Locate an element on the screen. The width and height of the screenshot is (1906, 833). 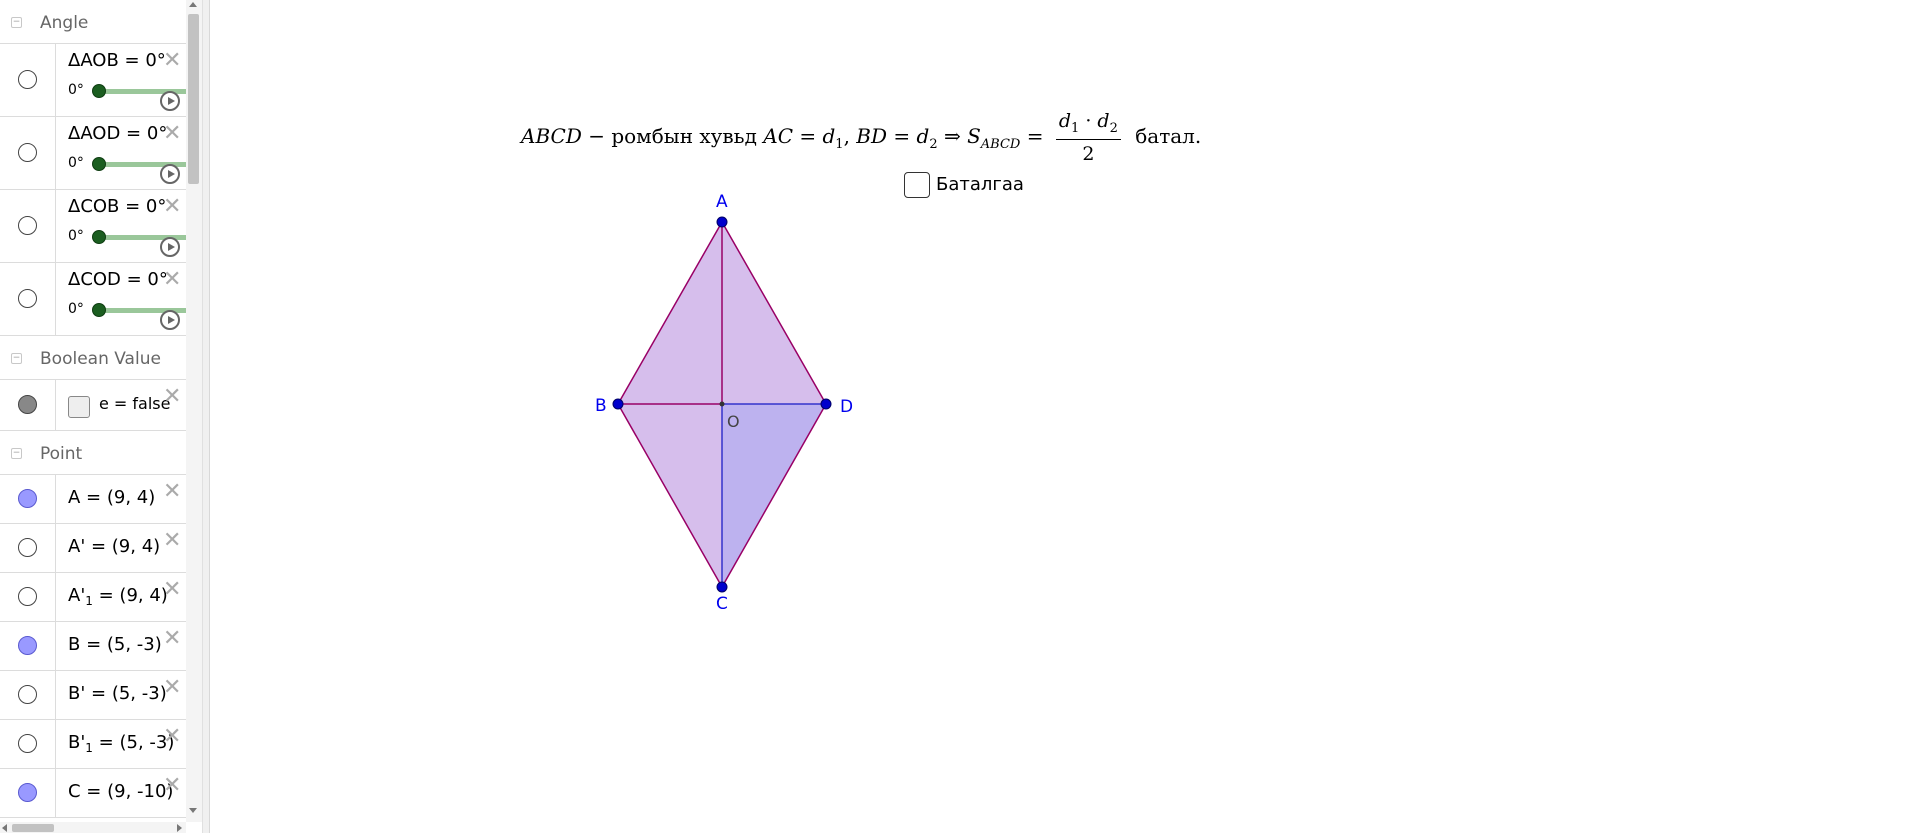
algebra-item-point-b: B = (5, -3) ✕ is located at coordinates (93, 646).